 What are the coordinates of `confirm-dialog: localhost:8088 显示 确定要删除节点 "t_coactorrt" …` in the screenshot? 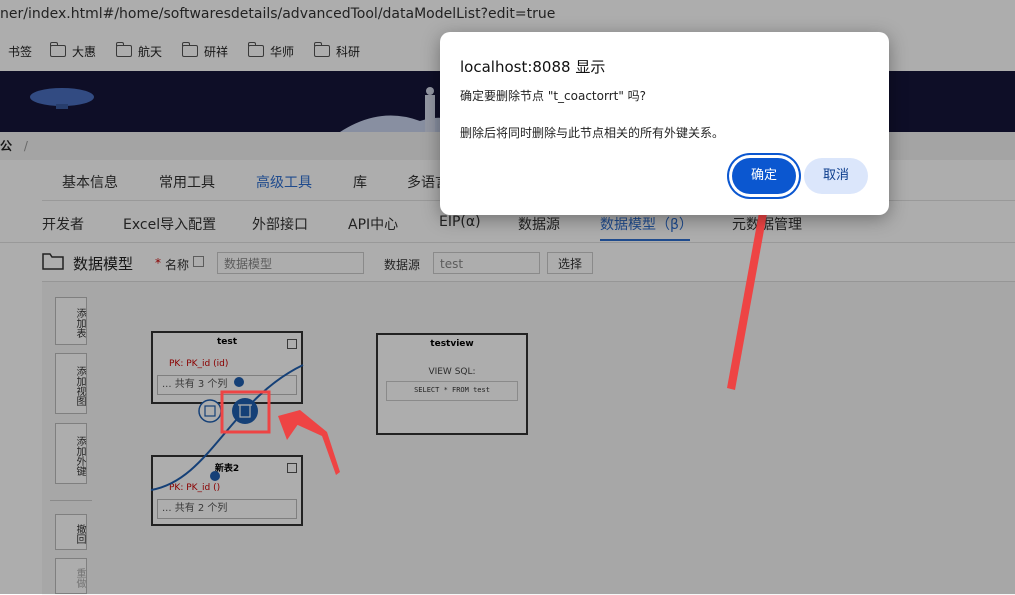 It's located at (664, 123).